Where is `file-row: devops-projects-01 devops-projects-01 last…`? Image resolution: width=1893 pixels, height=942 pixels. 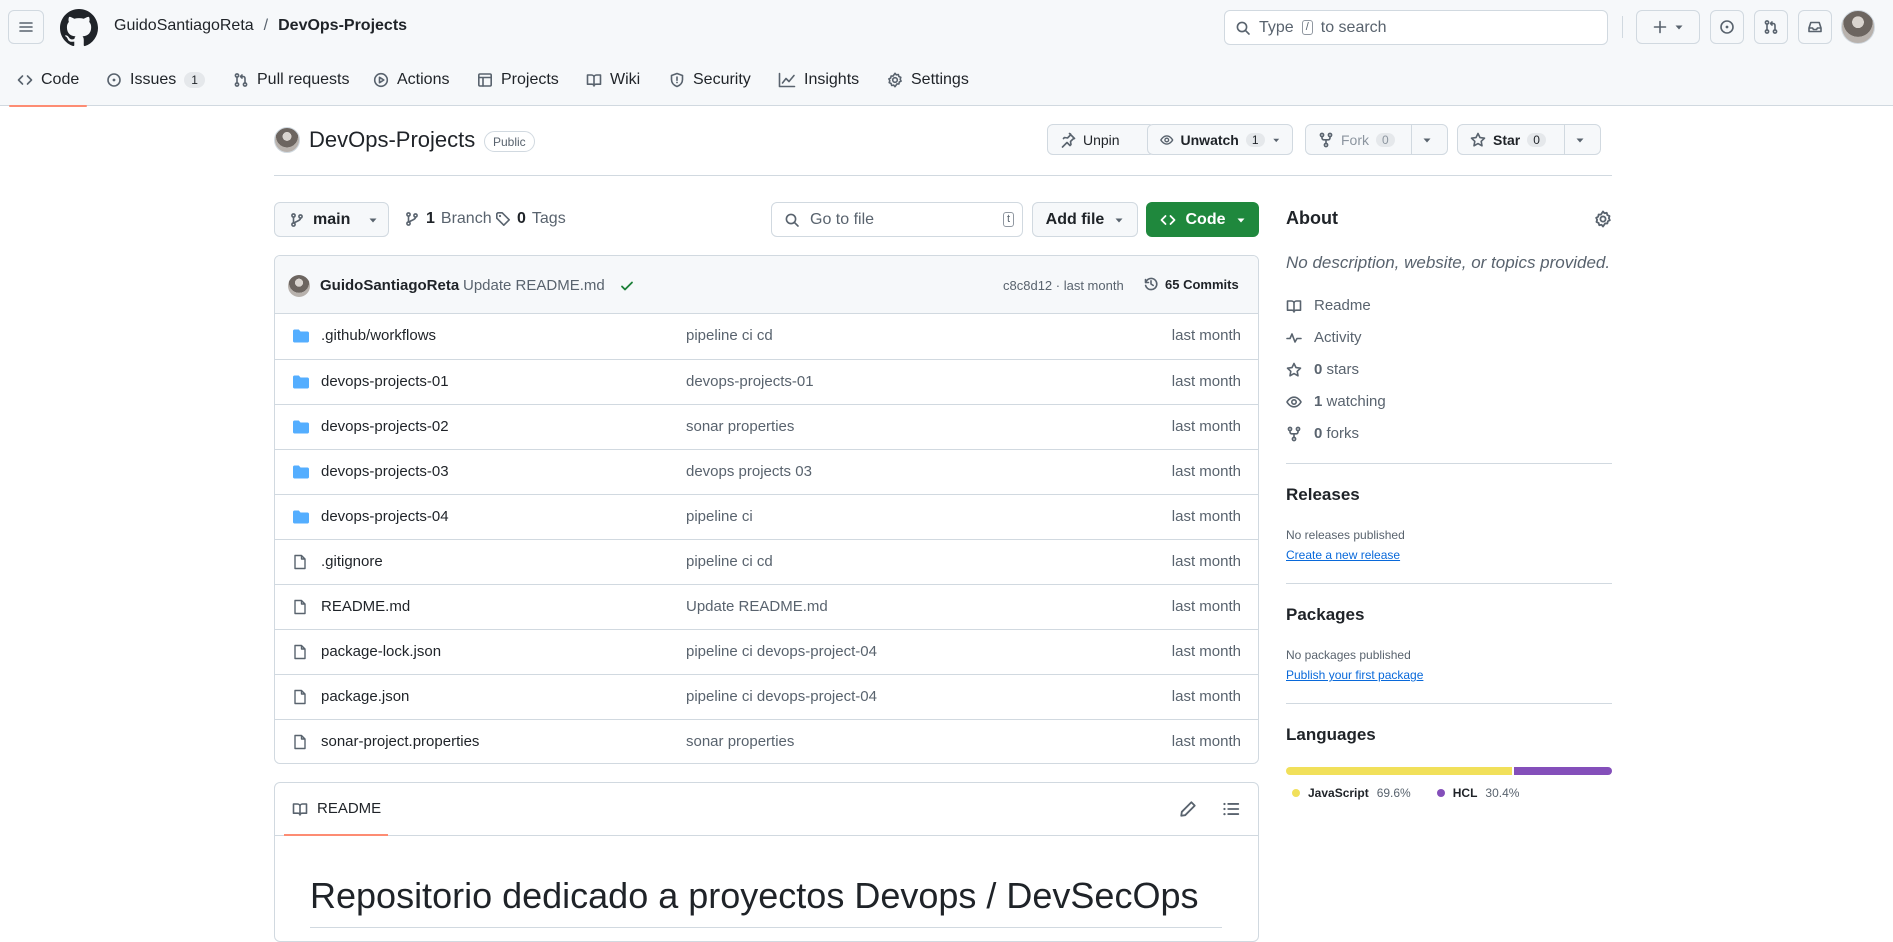 file-row: devops-projects-01 devops-projects-01 last… is located at coordinates (766, 381).